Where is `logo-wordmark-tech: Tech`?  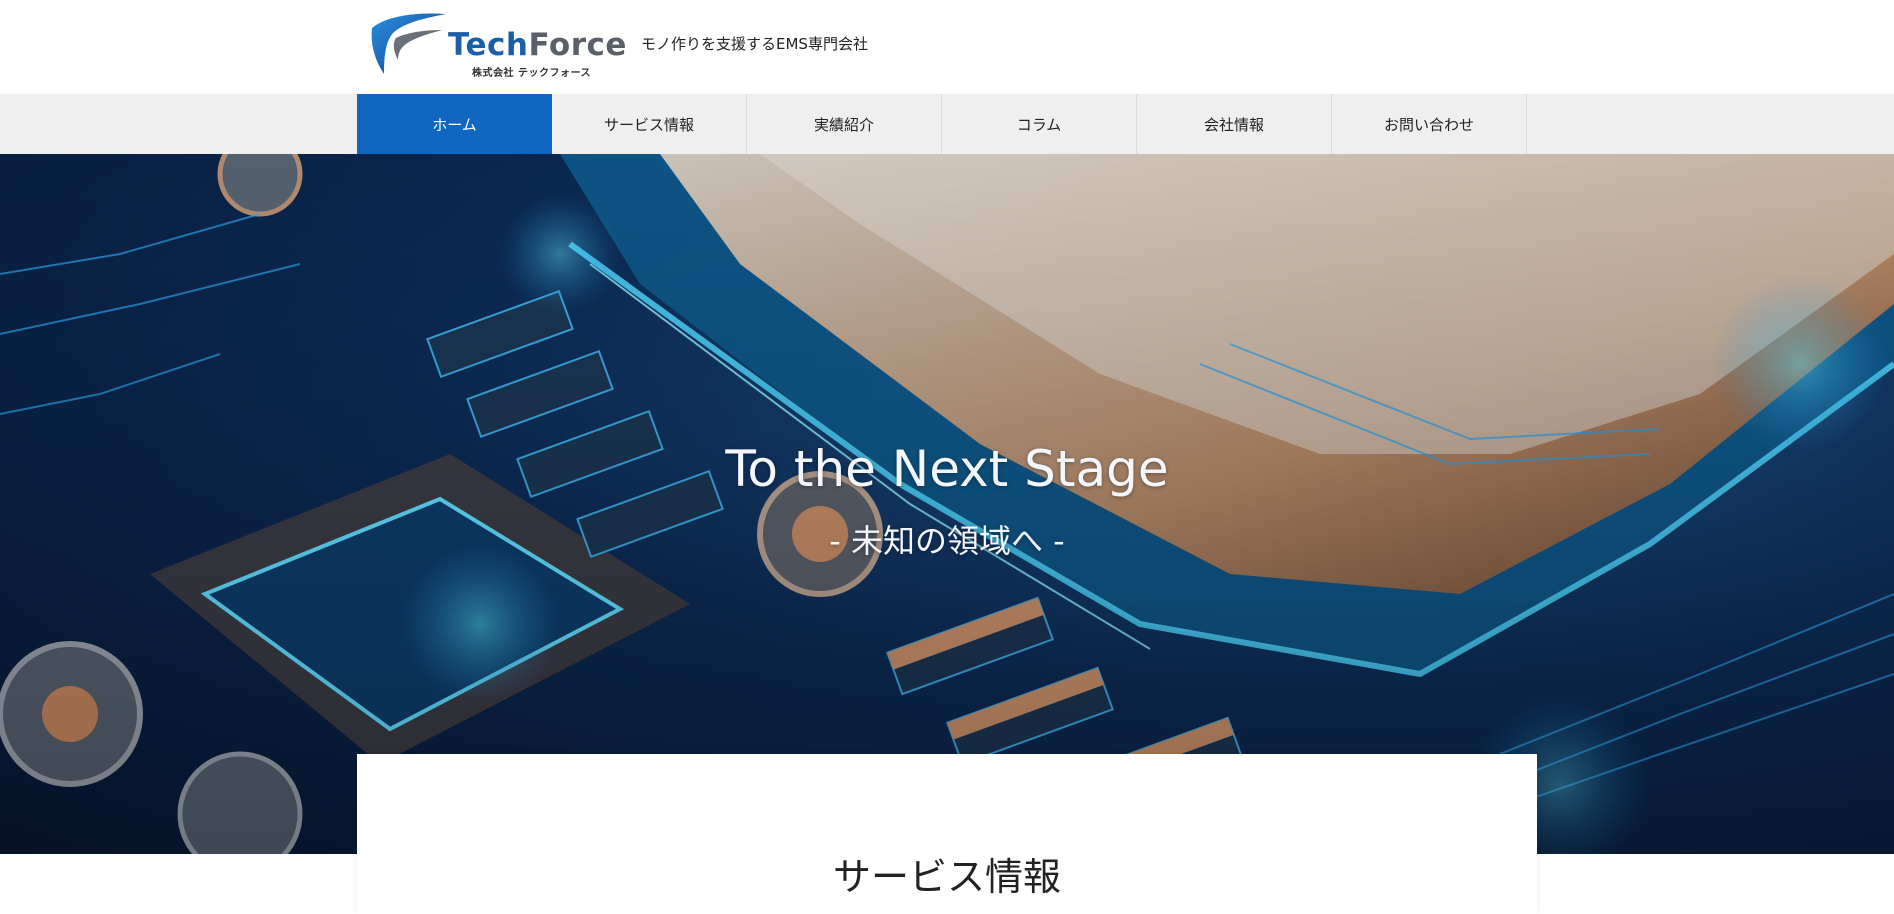 logo-wordmark-tech: Tech is located at coordinates (488, 45).